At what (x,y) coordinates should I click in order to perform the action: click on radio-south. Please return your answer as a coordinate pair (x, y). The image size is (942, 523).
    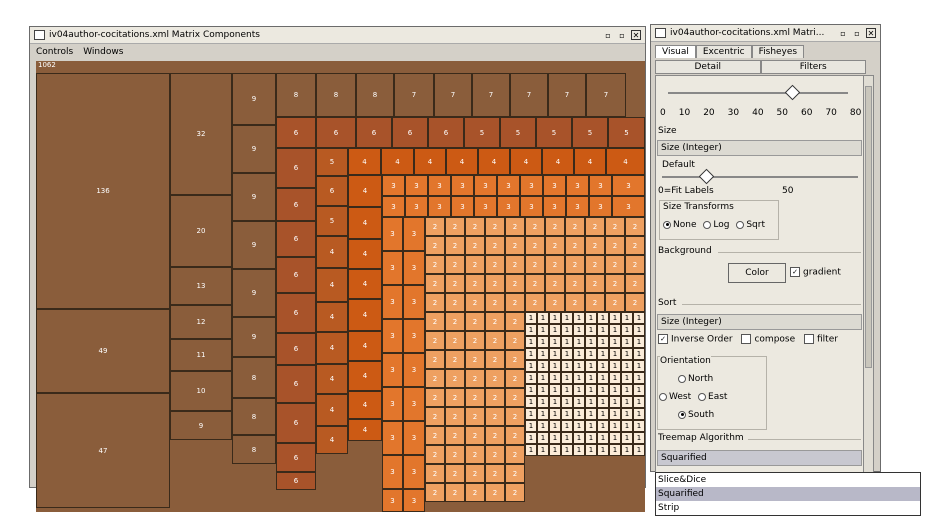
    Looking at the image, I should click on (682, 414).